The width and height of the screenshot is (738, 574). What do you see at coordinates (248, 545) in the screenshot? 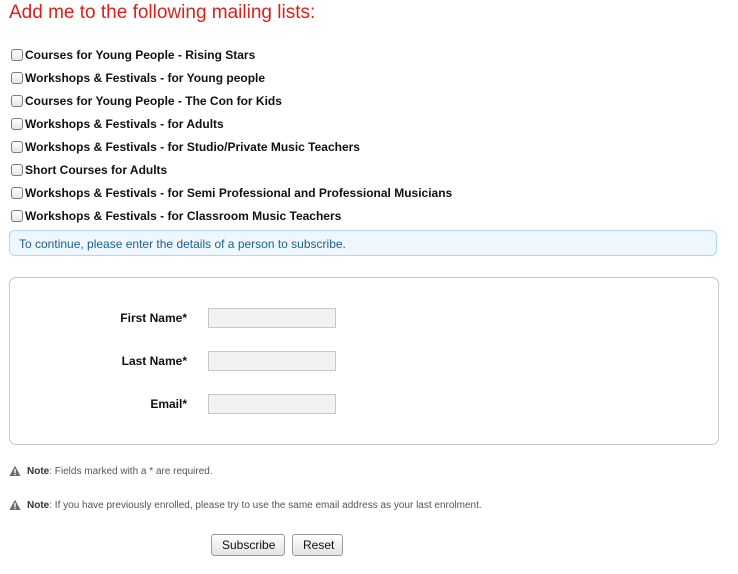
I see `subscribe-button: Subscribe` at bounding box center [248, 545].